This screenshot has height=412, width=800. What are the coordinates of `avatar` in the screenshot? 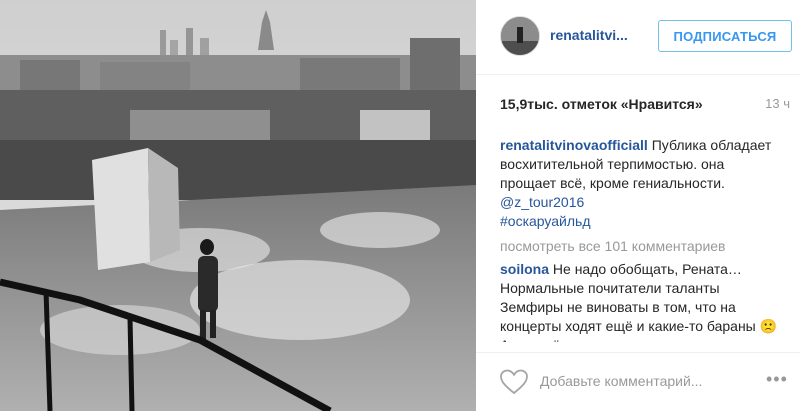 It's located at (520, 36).